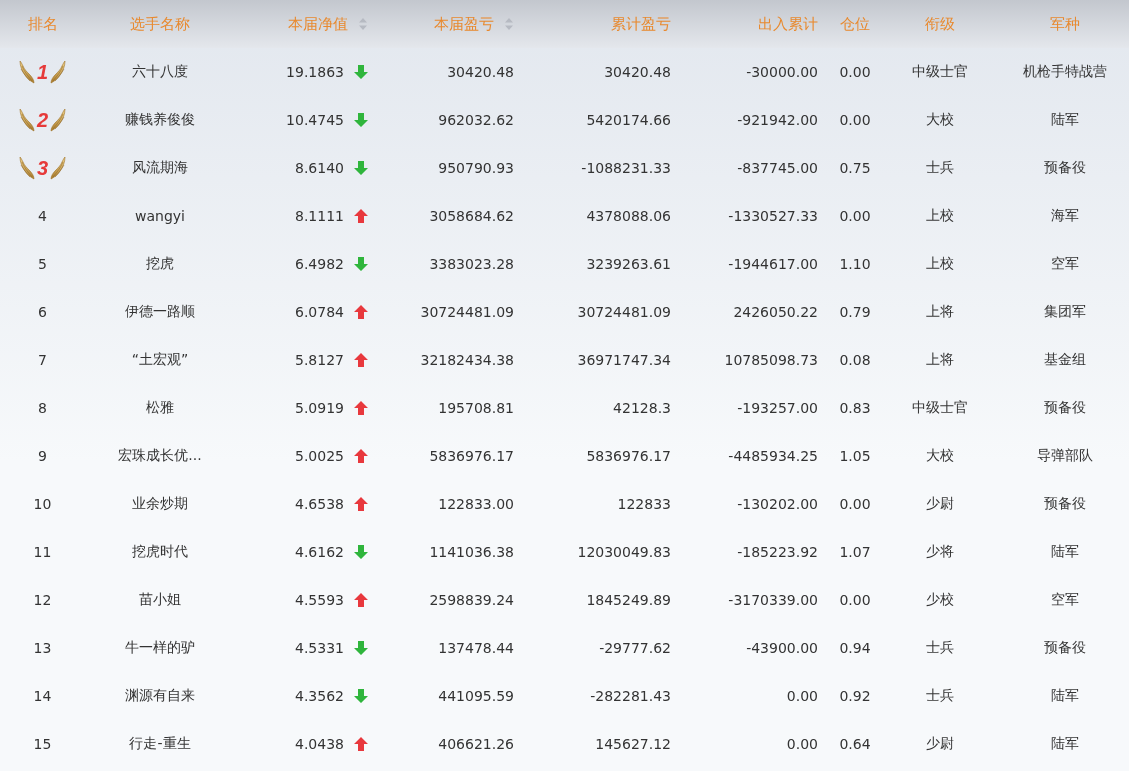 The width and height of the screenshot is (1129, 771). Describe the element at coordinates (319, 456) in the screenshot. I see `net-value: 5.0025` at that location.